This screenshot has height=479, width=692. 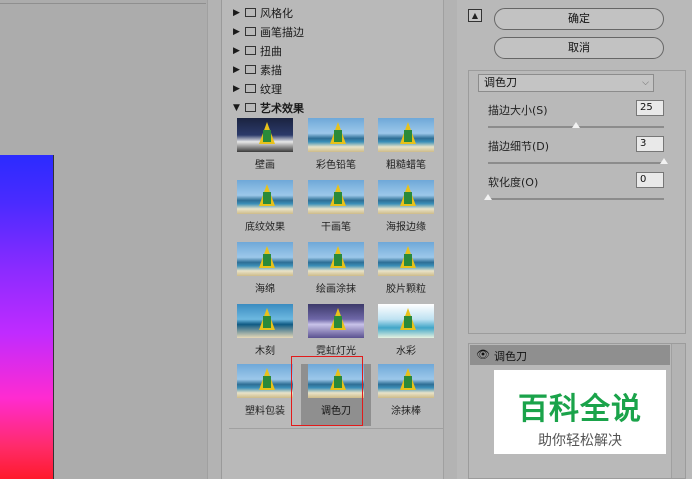 What do you see at coordinates (576, 192) in the screenshot?
I see `param-softness: 软化度(O) 0` at bounding box center [576, 192].